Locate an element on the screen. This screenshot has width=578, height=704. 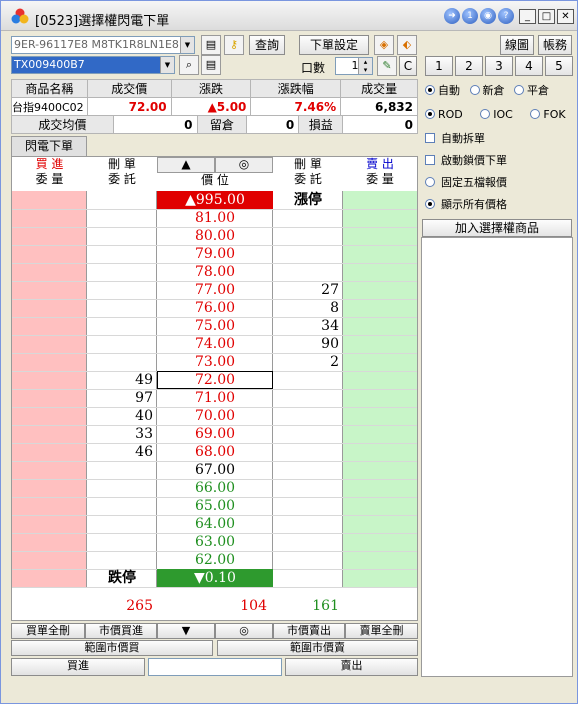
price-level: ▲995.00 is located at coordinates (215, 200).